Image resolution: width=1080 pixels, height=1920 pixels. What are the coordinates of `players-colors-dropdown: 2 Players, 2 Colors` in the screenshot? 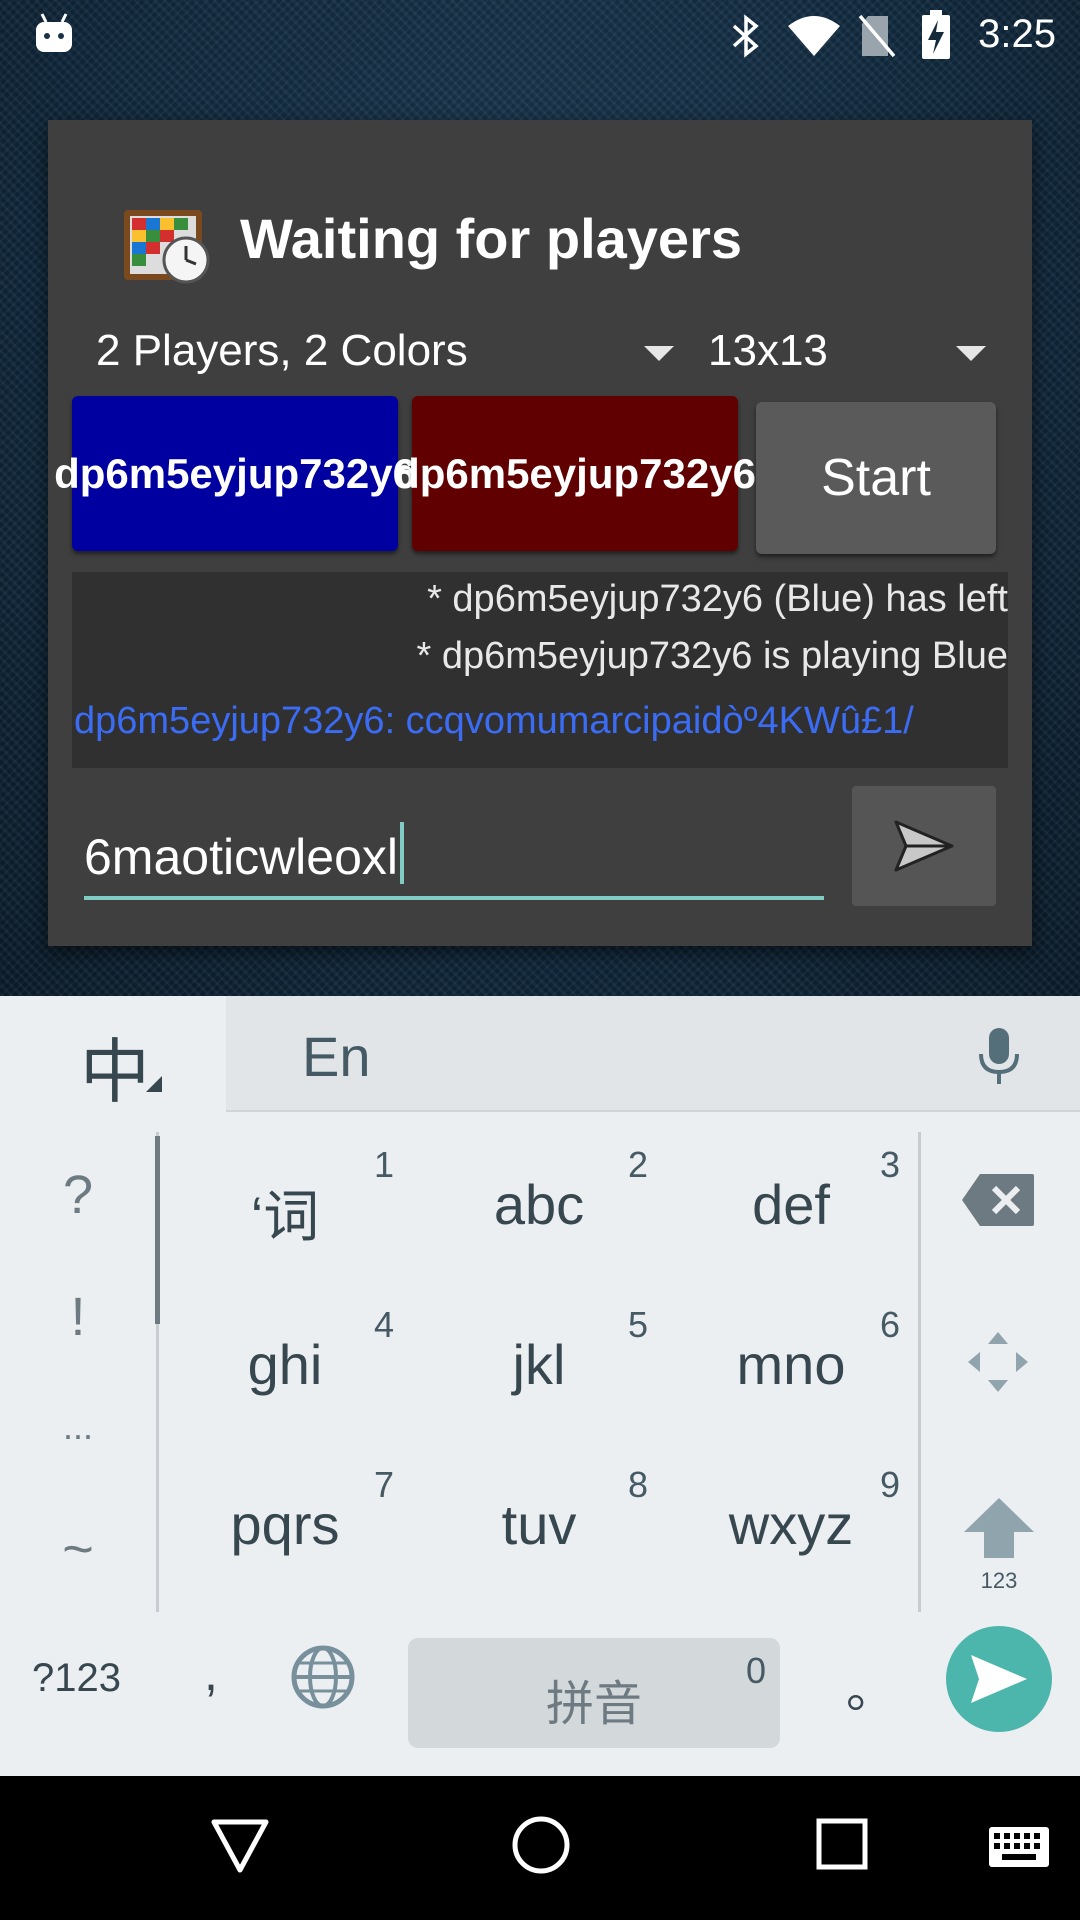 It's located at (396, 351).